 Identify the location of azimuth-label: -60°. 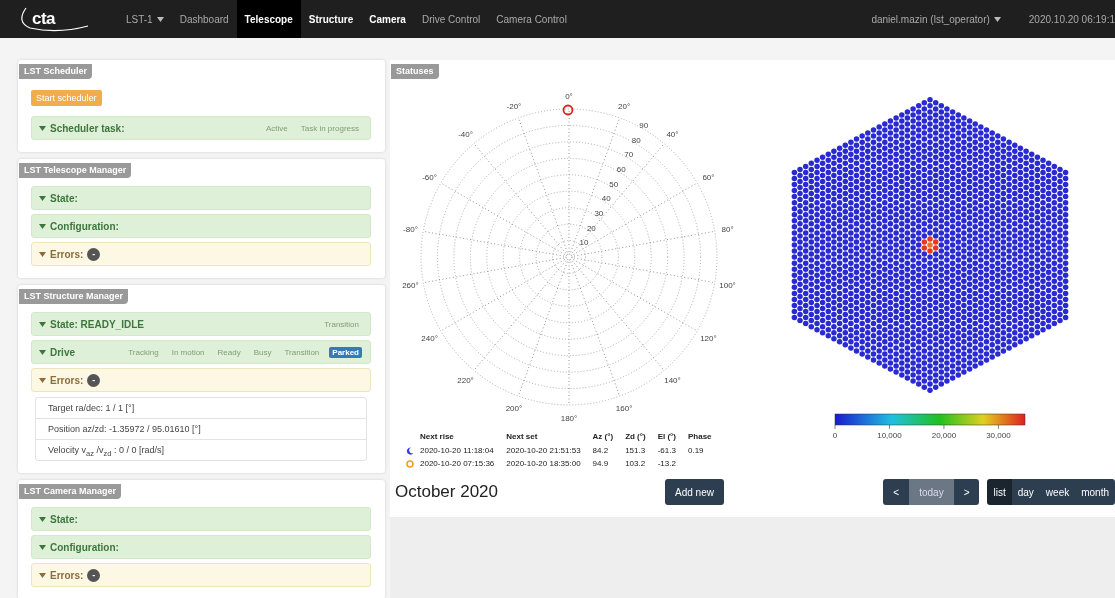
(429, 177).